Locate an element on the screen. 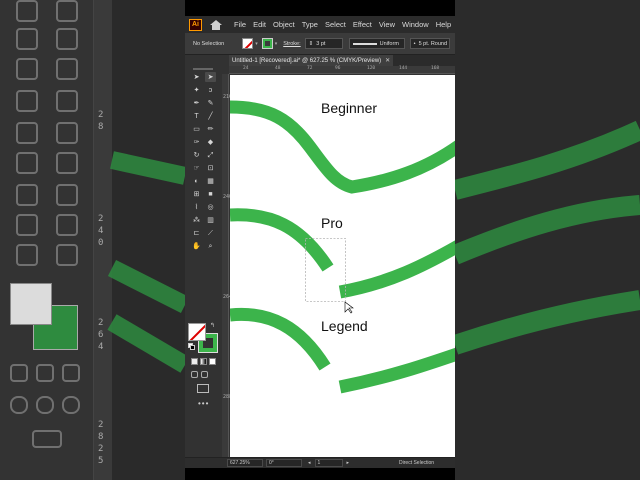  app-logo: Ai is located at coordinates (195, 24).